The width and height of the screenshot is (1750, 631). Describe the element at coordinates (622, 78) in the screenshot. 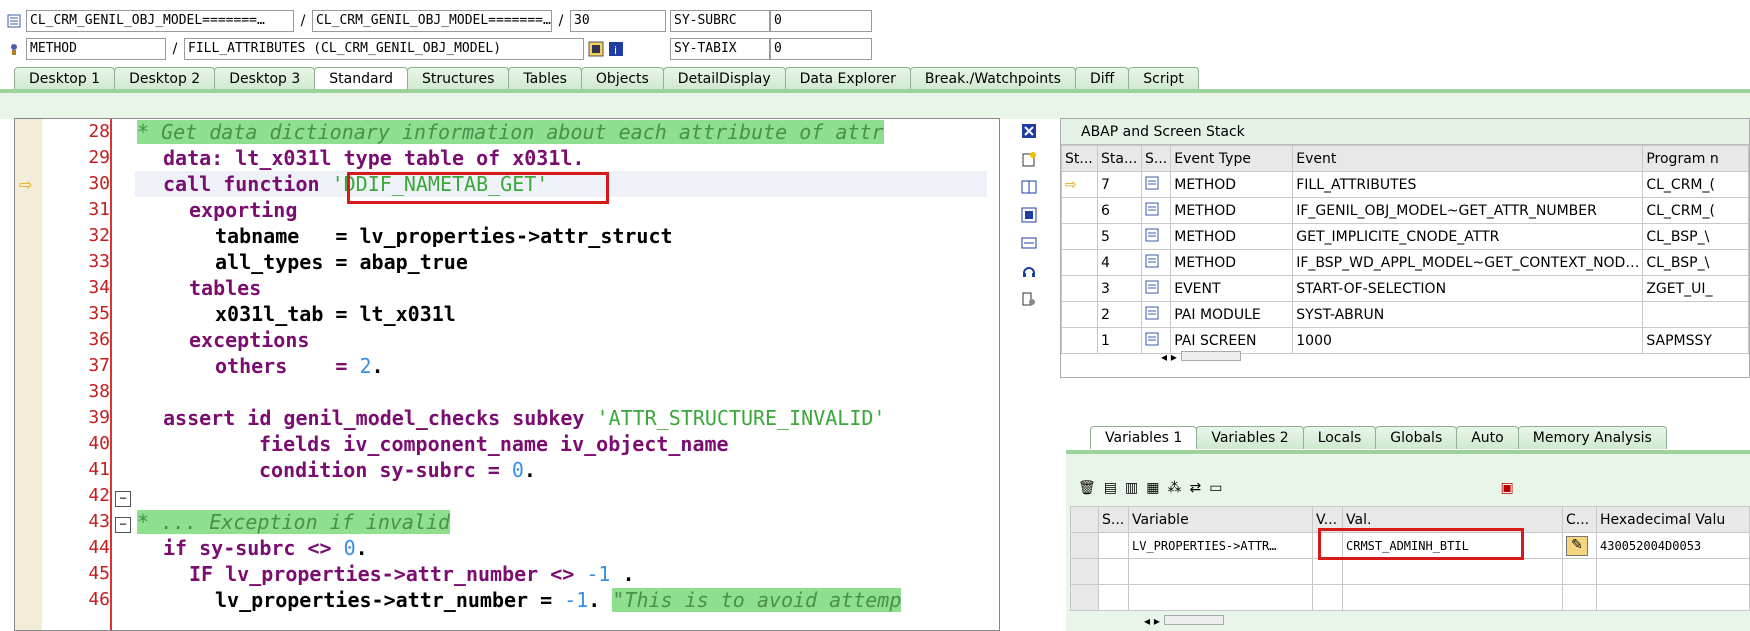

I see `tab-objects: Objects` at that location.